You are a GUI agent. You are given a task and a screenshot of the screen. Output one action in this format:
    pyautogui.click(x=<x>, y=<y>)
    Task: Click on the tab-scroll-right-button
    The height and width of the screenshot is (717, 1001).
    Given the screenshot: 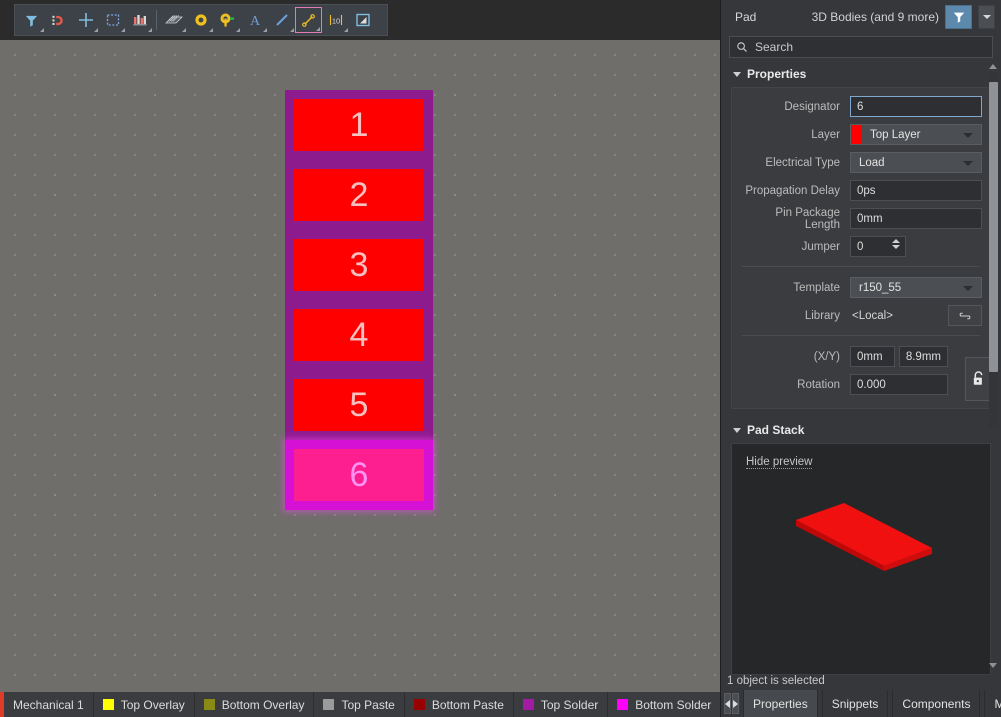 What is the action you would take?
    pyautogui.click(x=735, y=703)
    